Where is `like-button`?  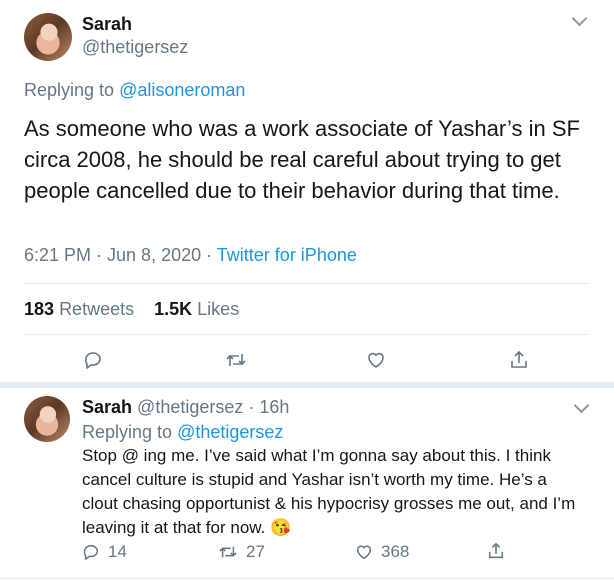 like-button is located at coordinates (376, 360).